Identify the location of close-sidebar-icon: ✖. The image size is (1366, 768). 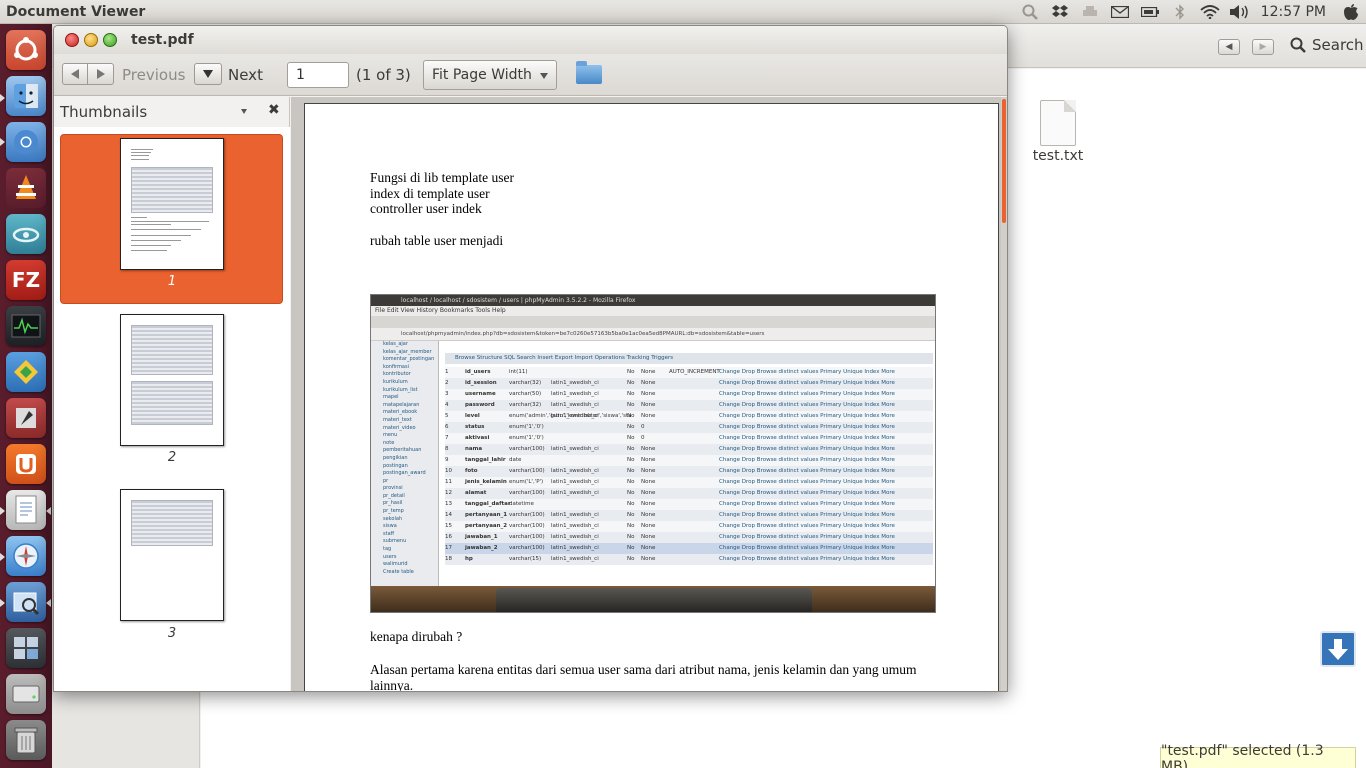
(274, 110).